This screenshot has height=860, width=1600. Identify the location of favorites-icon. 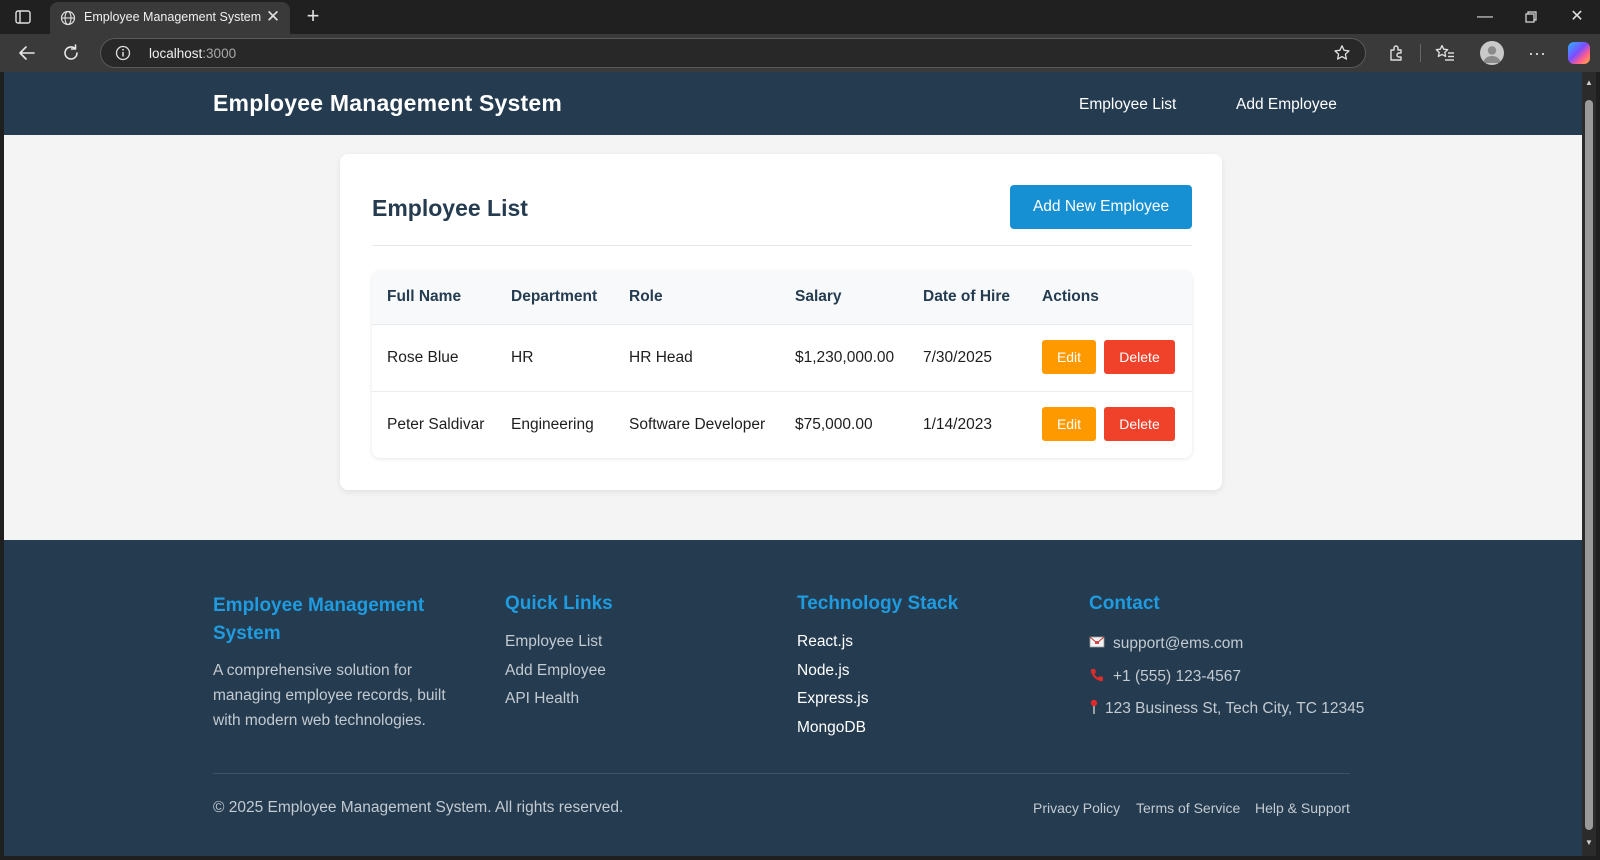
(1445, 53).